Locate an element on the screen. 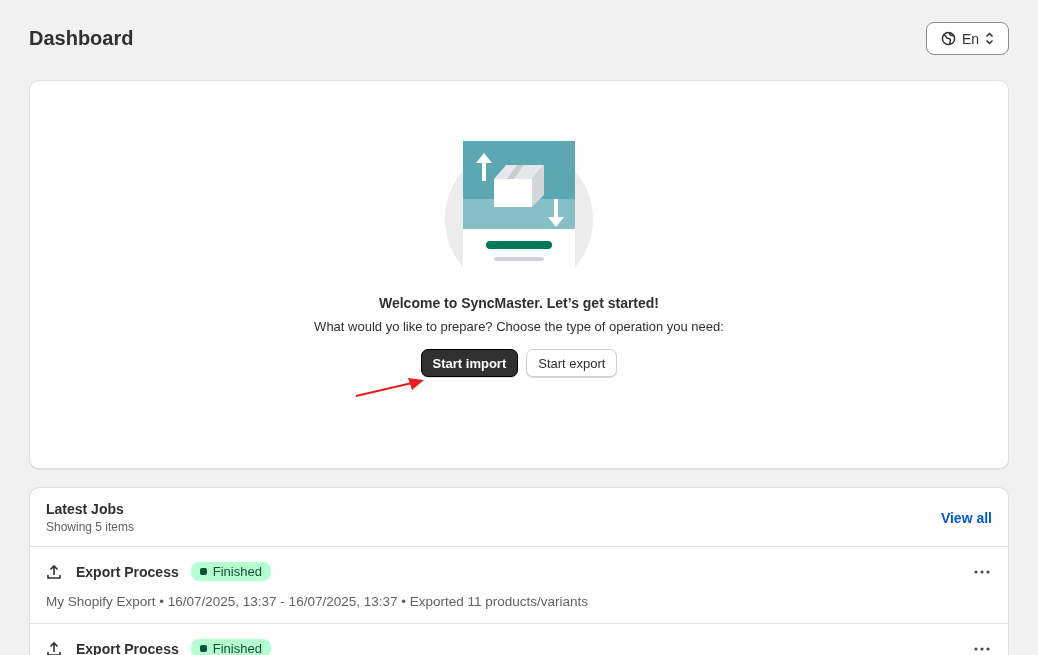 The image size is (1038, 655). view-all-link: View all is located at coordinates (966, 517).